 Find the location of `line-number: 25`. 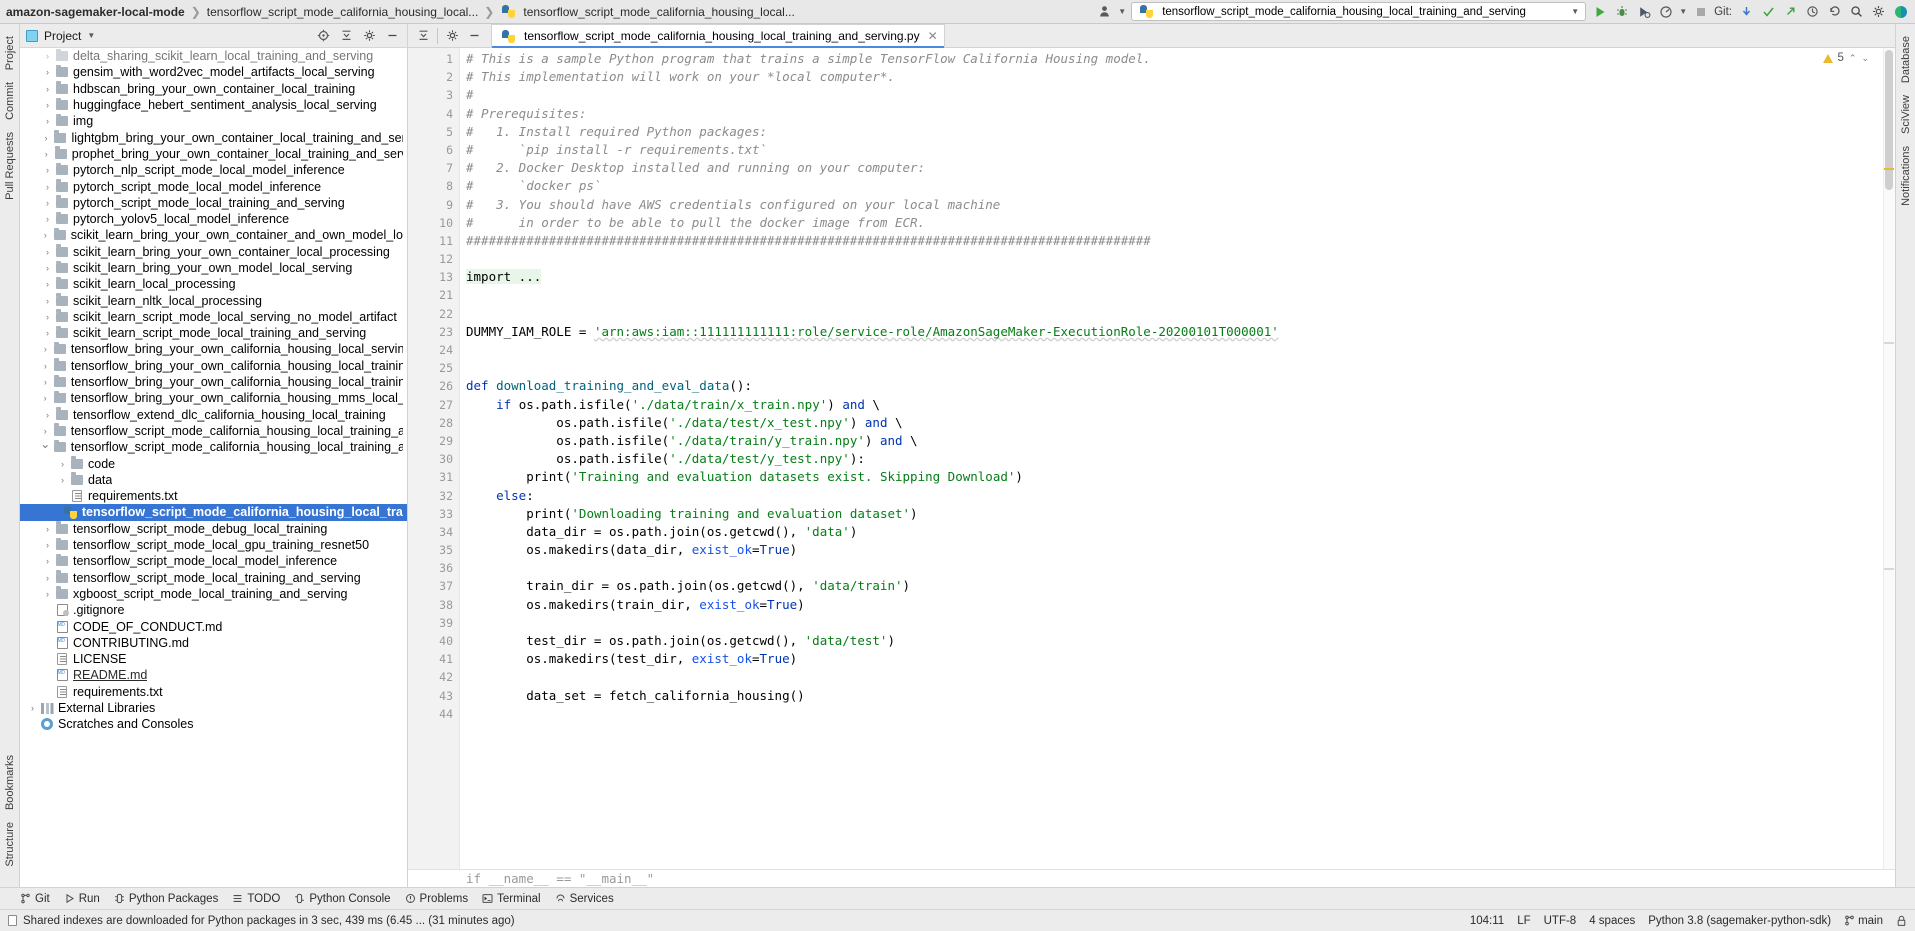

line-number: 25 is located at coordinates (433, 368).